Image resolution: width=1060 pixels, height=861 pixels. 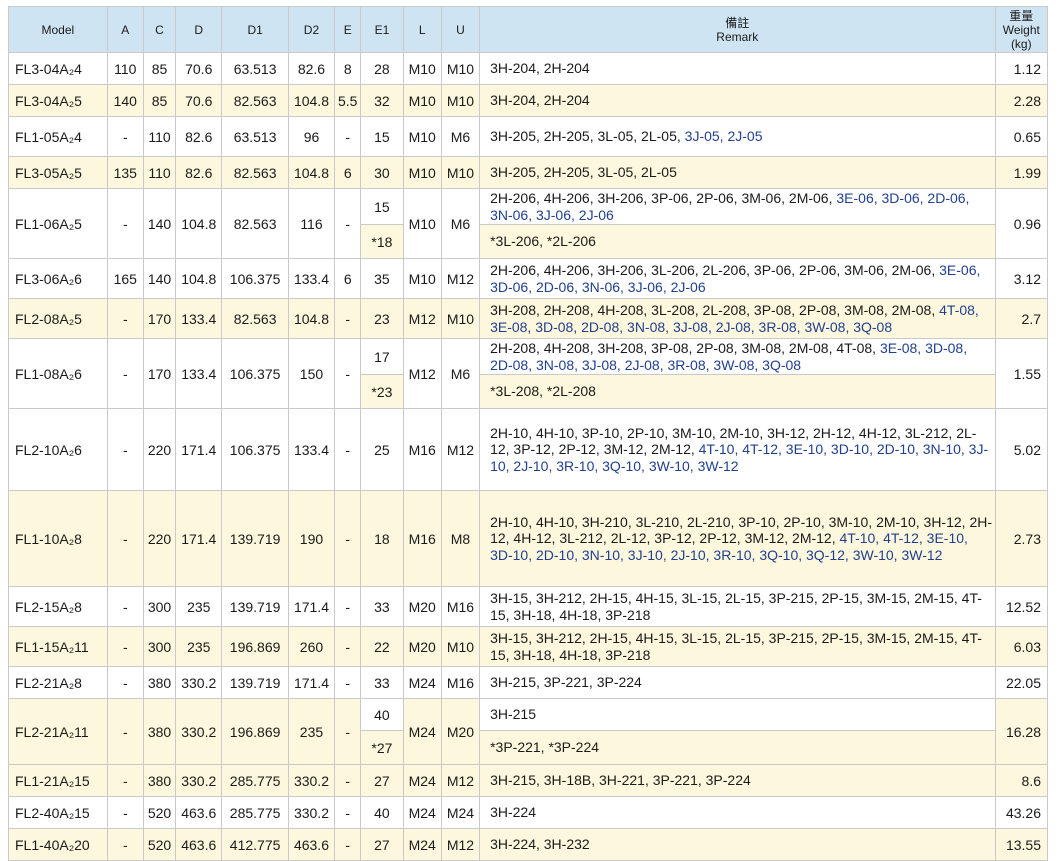 What do you see at coordinates (382, 449) in the screenshot?
I see `cell-e1: 25` at bounding box center [382, 449].